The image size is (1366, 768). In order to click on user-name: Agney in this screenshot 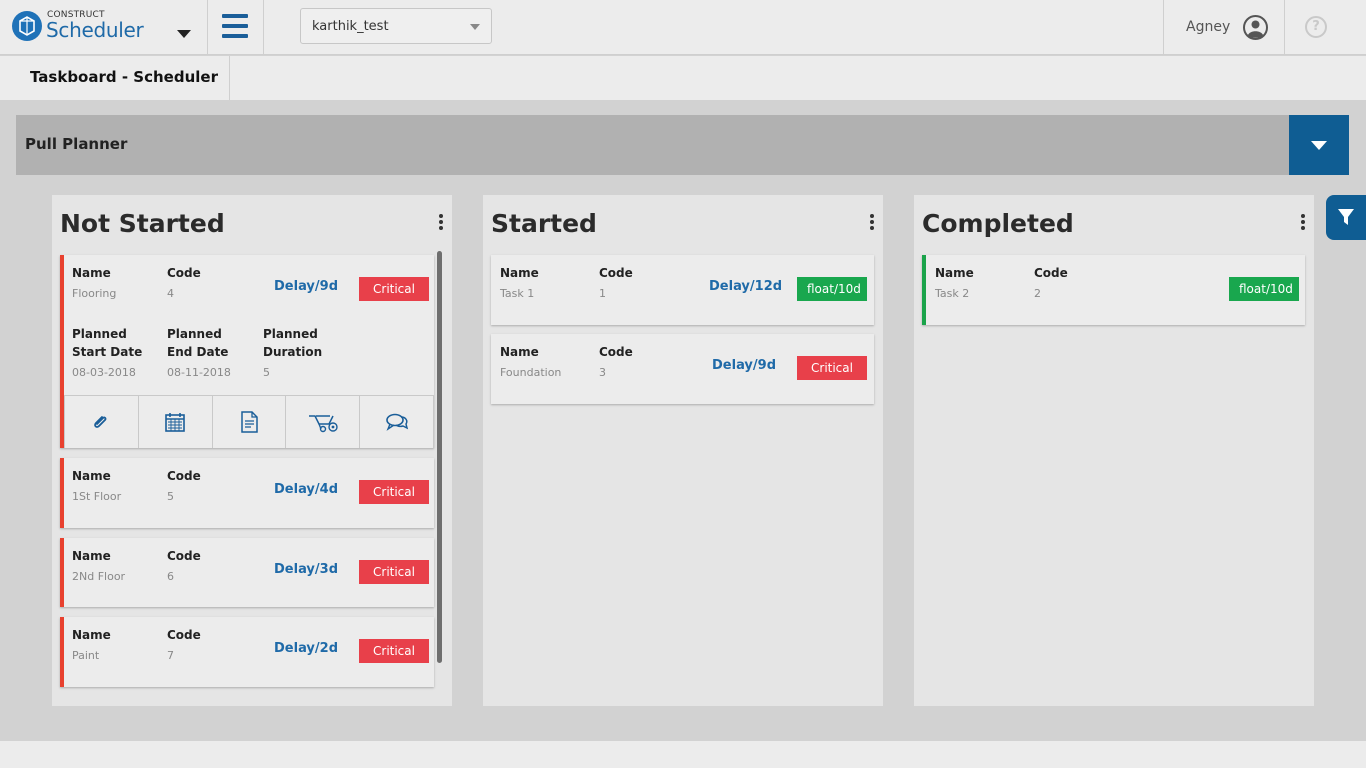, I will do `click(1208, 27)`.